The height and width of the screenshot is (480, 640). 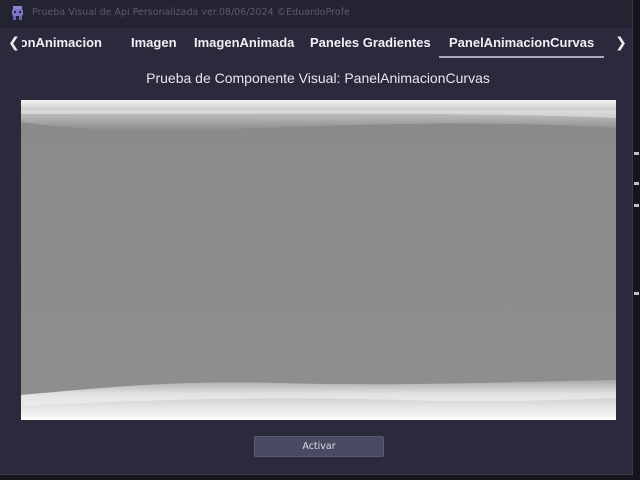 What do you see at coordinates (522, 43) in the screenshot?
I see `tab-panel-animacion-curvas: PanelAnimacionCurvas` at bounding box center [522, 43].